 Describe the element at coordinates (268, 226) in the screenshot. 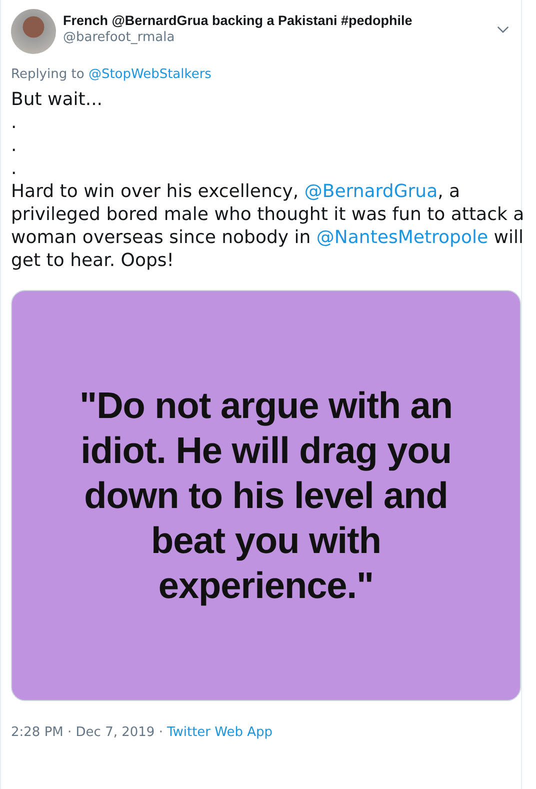

I see `tweet-text: Hard to win over his excellency, @BernardGrua, a privileged bored male who thought it was fun to attack a woman overseas since nobody in @NantesMetropole will get to hear. Oops!` at that location.